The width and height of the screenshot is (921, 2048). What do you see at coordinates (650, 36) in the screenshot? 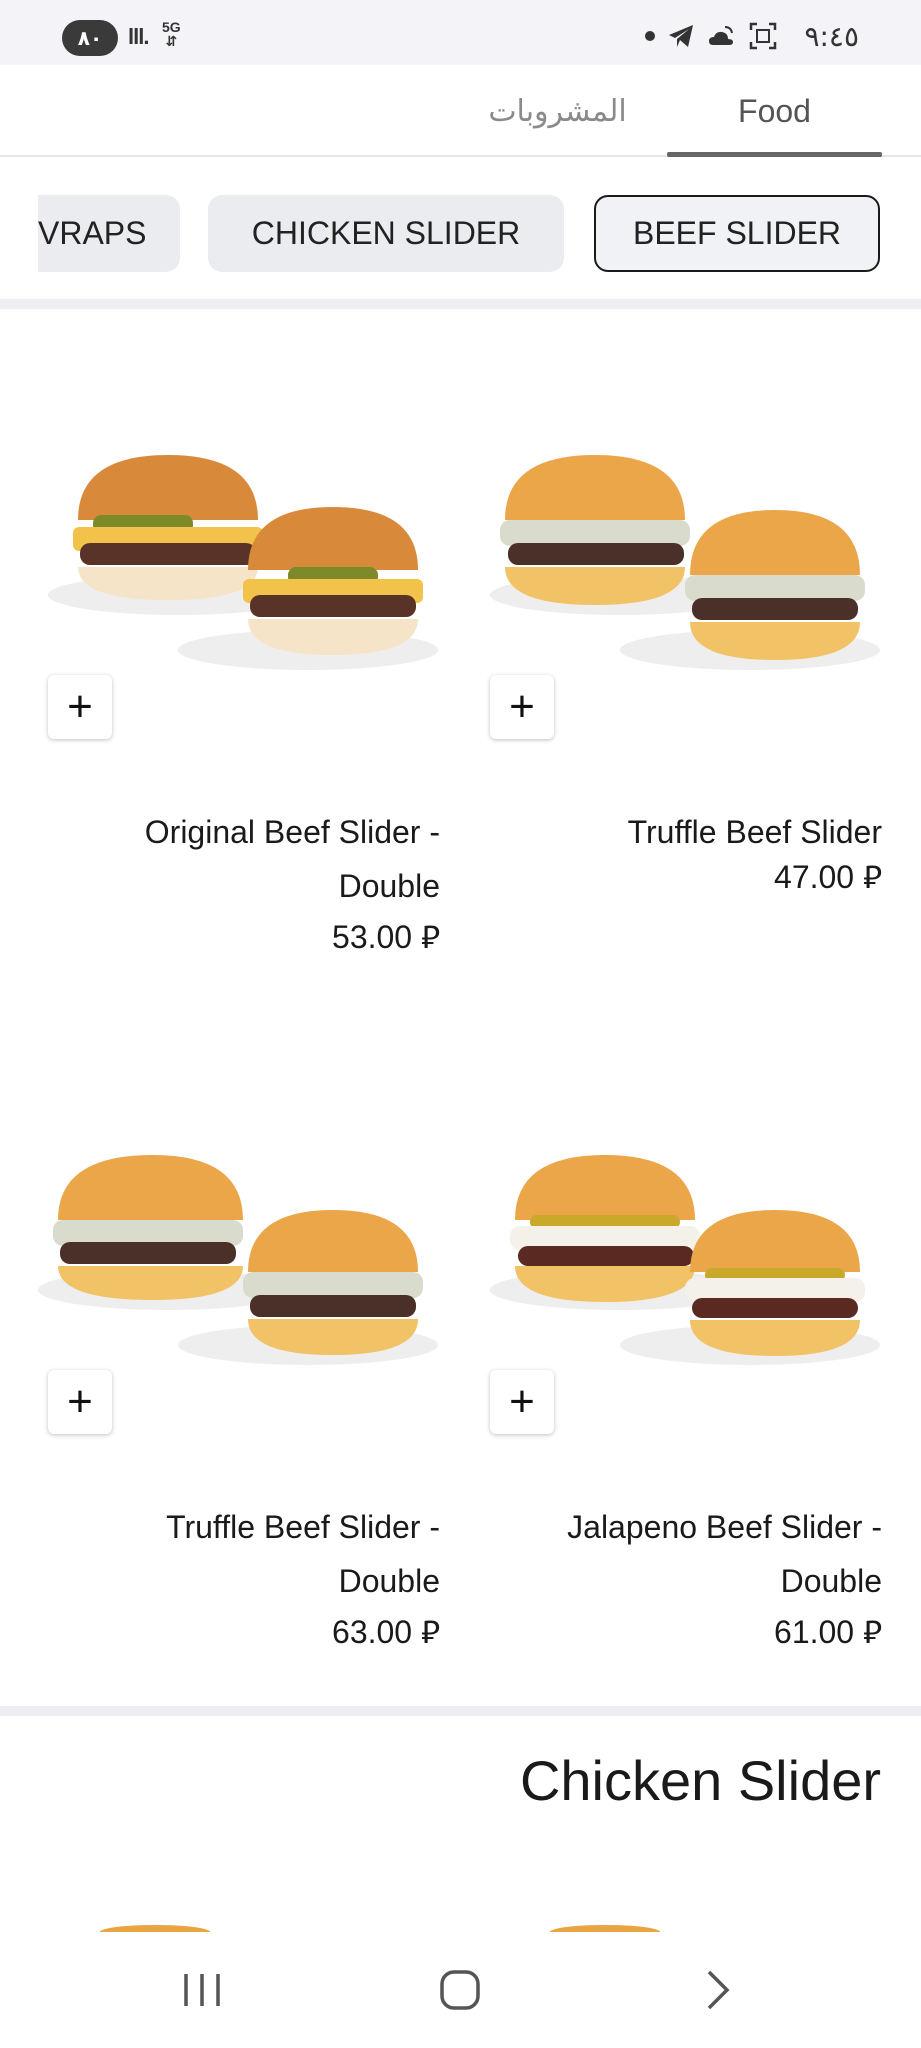
I see `notification-dot-icon` at bounding box center [650, 36].